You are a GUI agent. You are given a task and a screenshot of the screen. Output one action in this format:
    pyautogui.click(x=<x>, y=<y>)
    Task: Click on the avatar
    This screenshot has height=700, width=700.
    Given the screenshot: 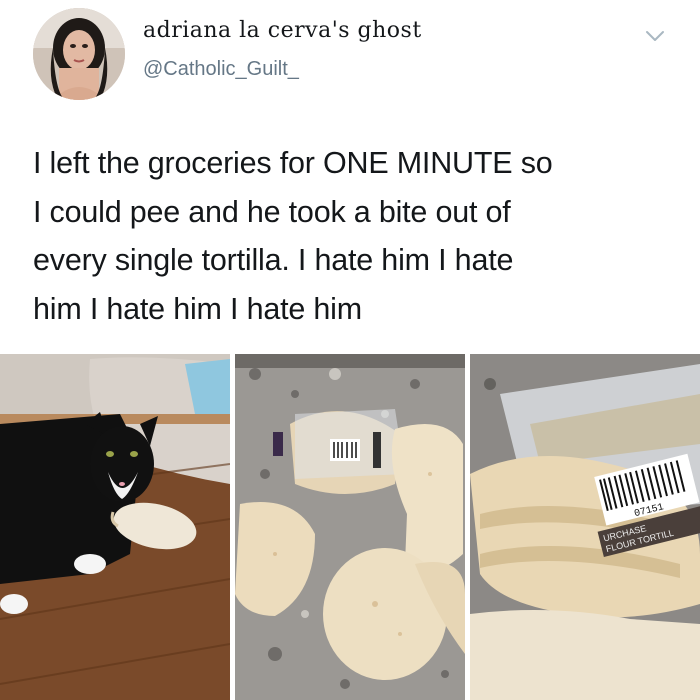 What is the action you would take?
    pyautogui.click(x=79, y=54)
    